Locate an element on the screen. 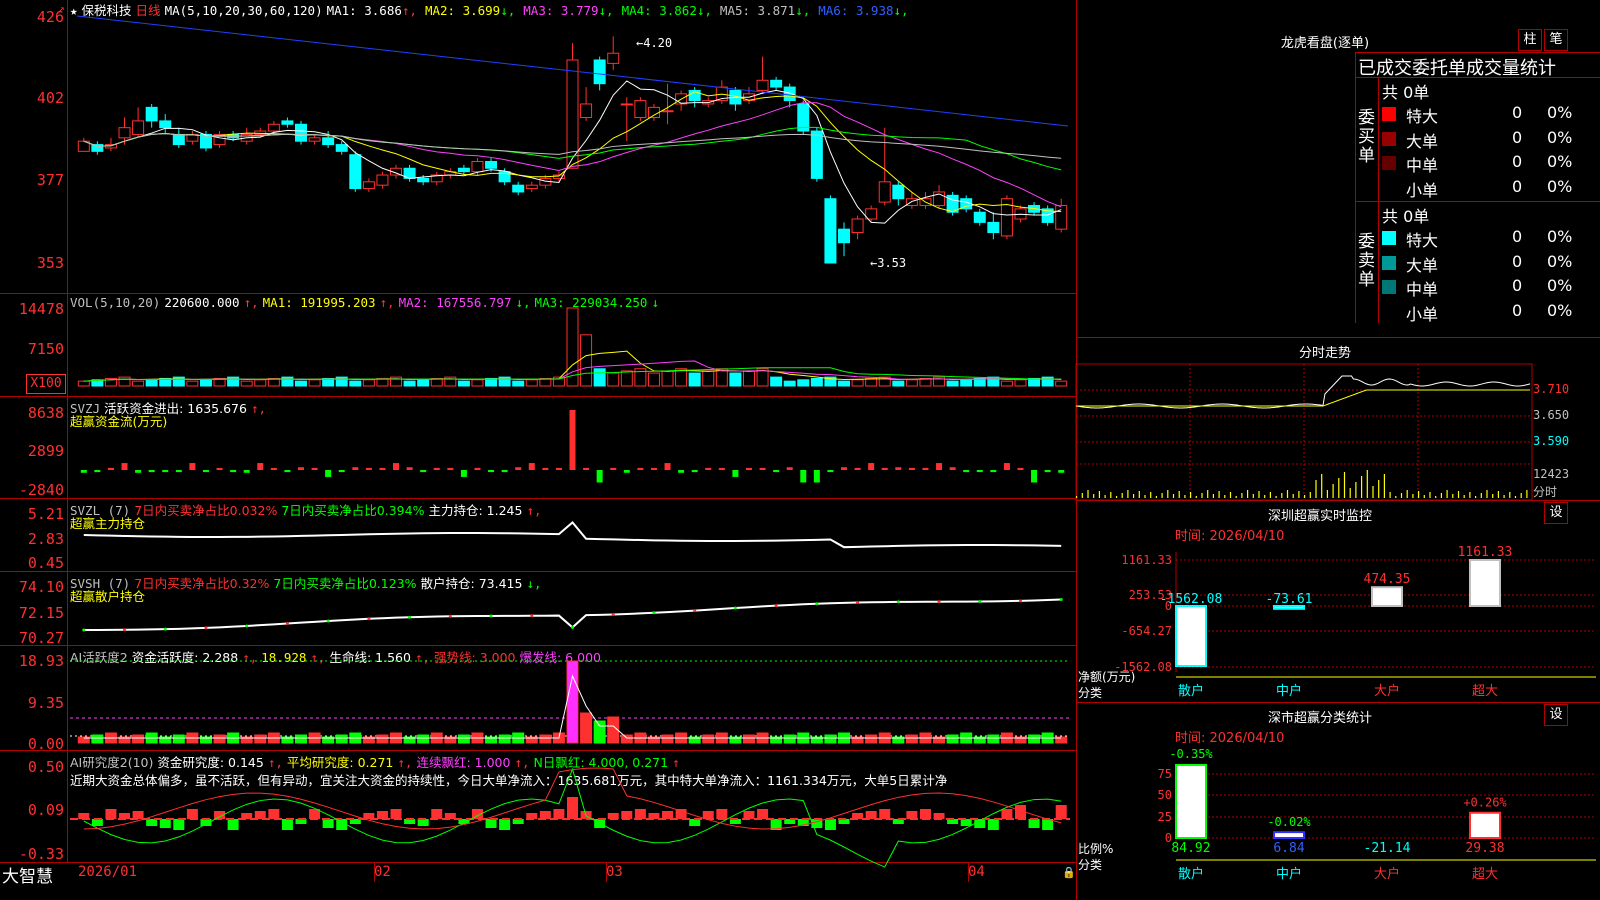  retail-position-chart is located at coordinates (572, 615).